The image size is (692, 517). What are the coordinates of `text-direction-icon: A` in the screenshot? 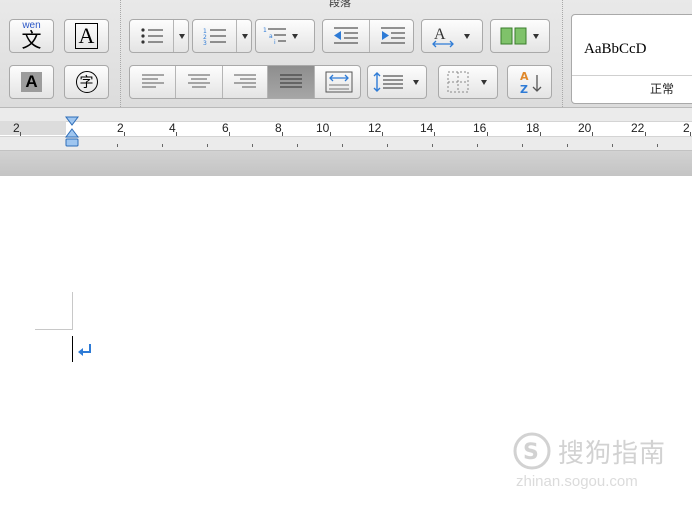 It's located at (452, 36).